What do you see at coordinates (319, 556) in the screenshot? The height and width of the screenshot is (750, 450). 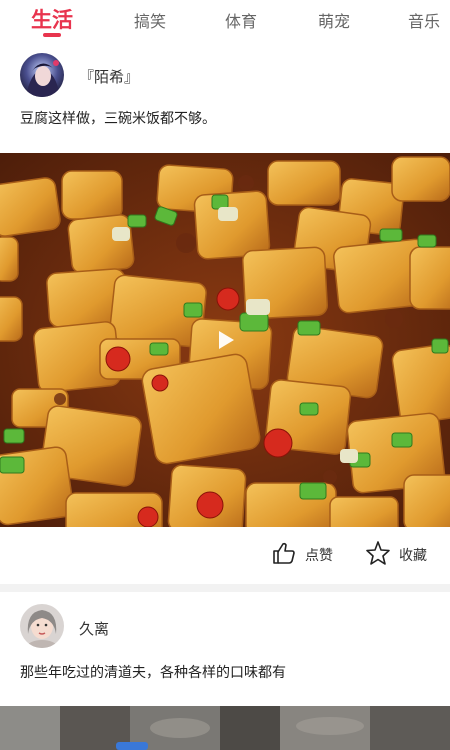 I see `like-label: 点赞` at bounding box center [319, 556].